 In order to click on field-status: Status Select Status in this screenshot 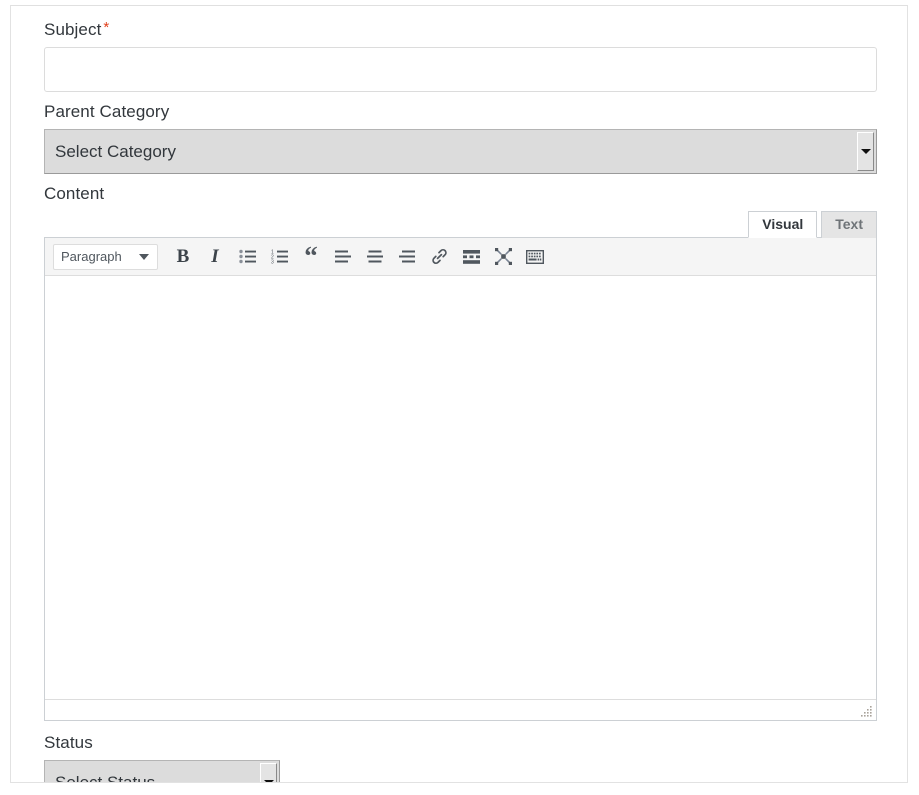, I will do `click(460, 757)`.